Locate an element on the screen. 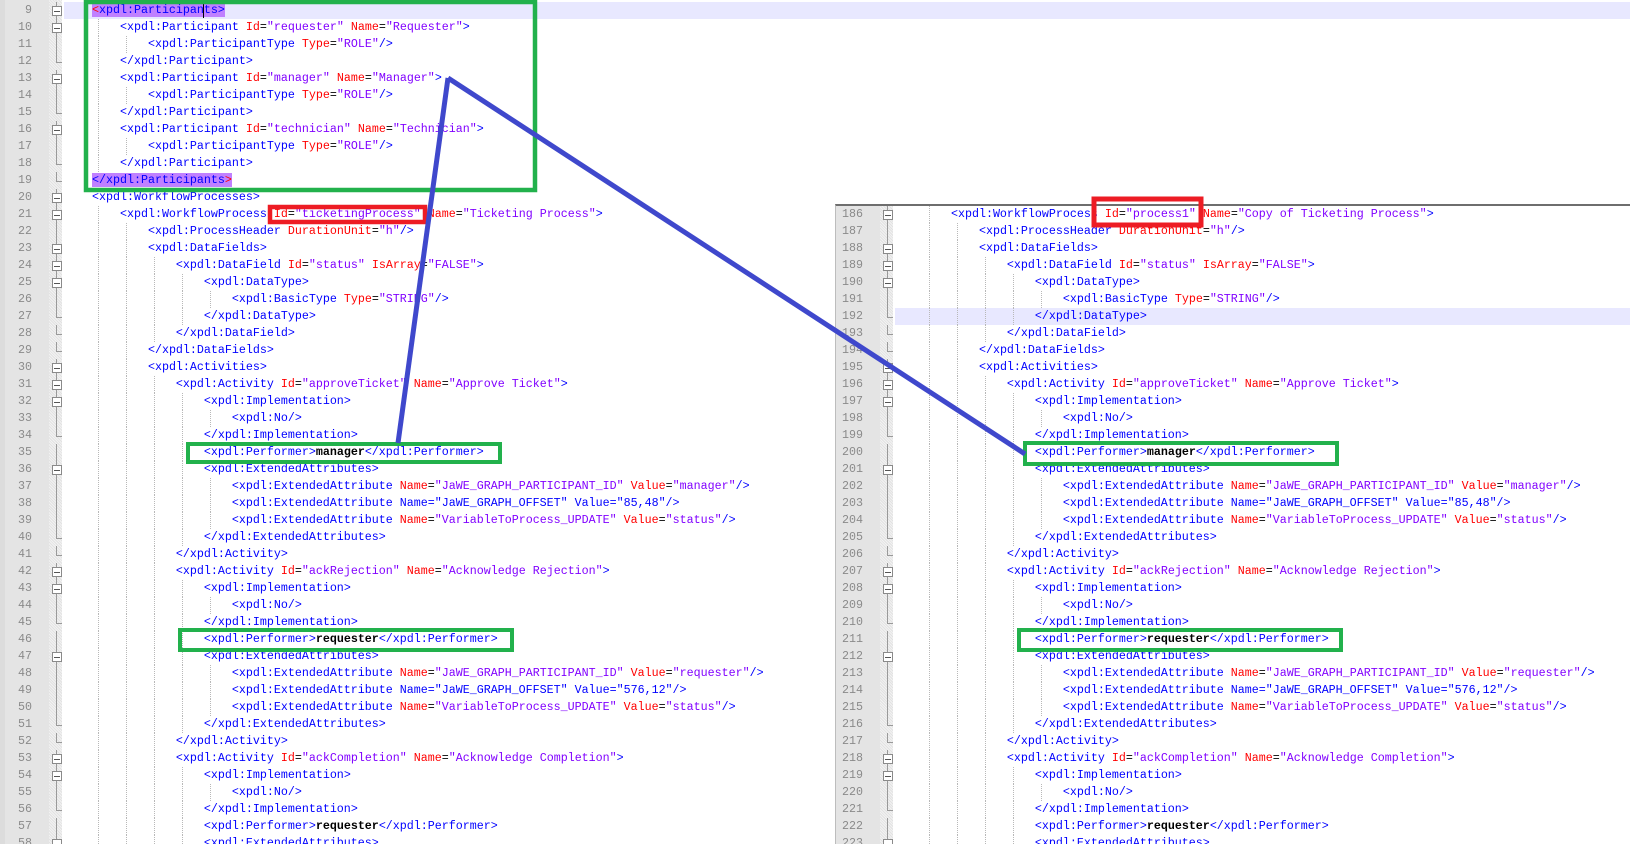 The width and height of the screenshot is (1630, 844). code-line: 201 <xpdl:ExtendedAttributes> is located at coordinates (1233, 469).